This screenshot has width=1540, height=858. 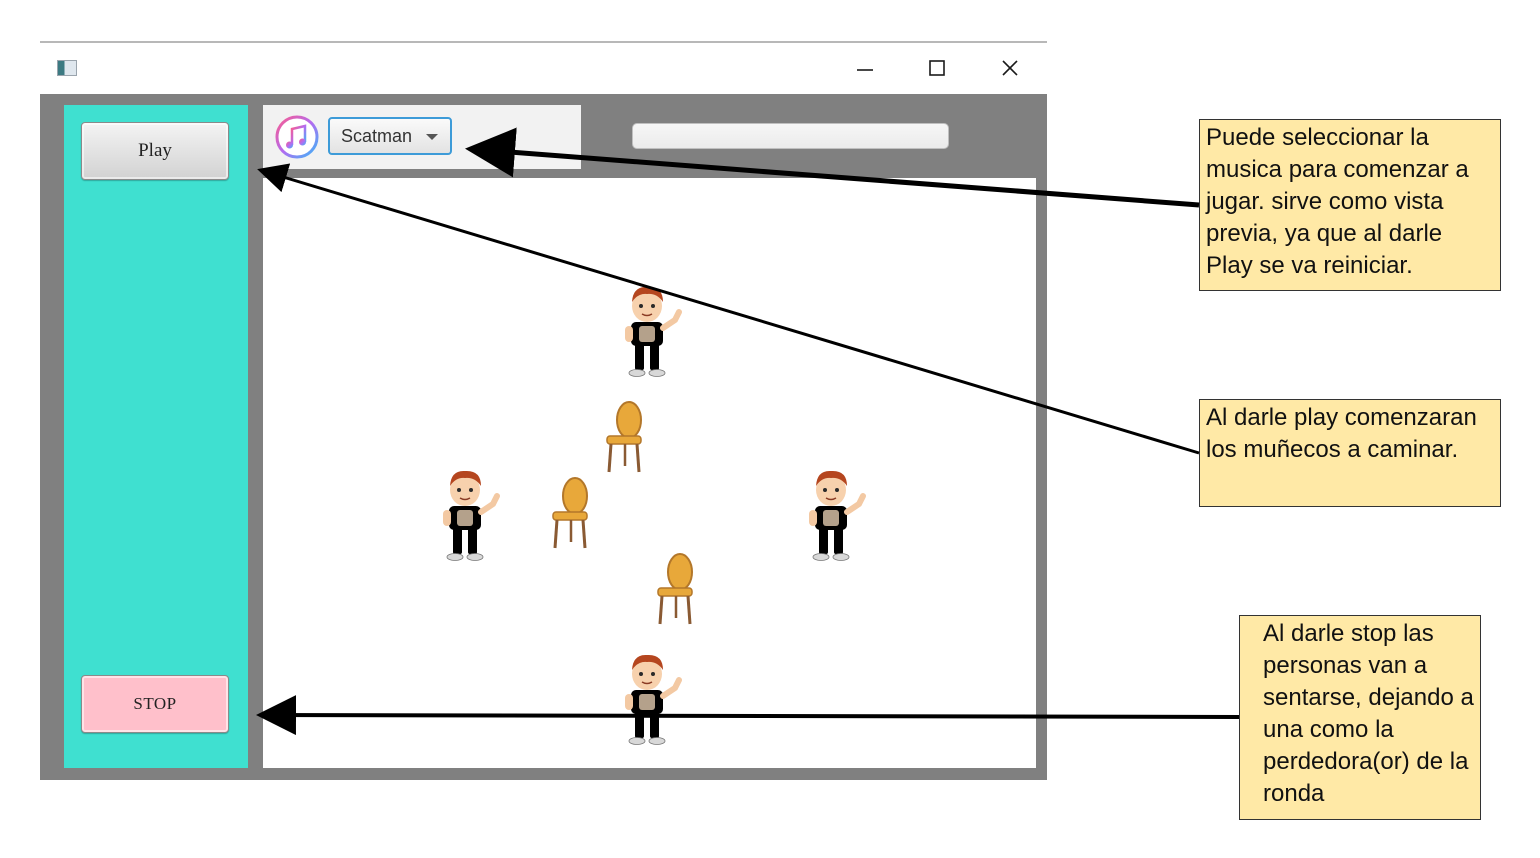 I want to click on title-bar, so click(x=543, y=68).